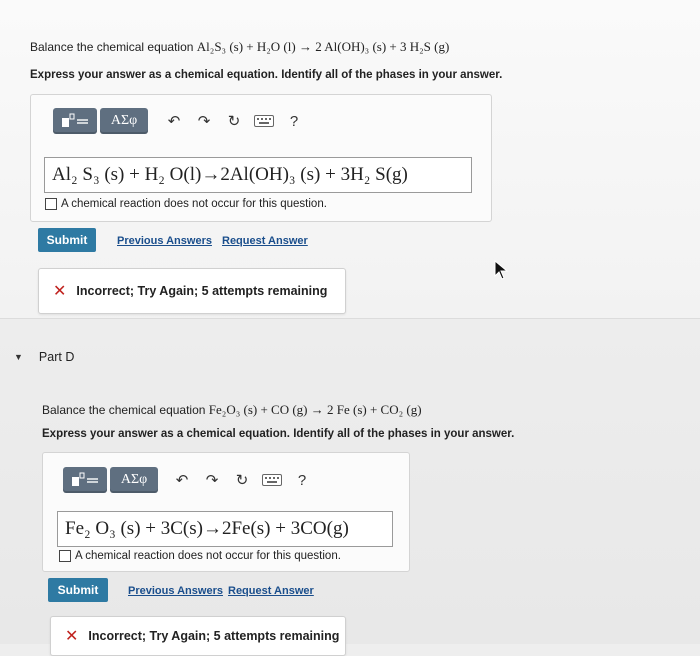 Image resolution: width=700 pixels, height=656 pixels. I want to click on collapse-caret-icon: ▼, so click(18, 357).